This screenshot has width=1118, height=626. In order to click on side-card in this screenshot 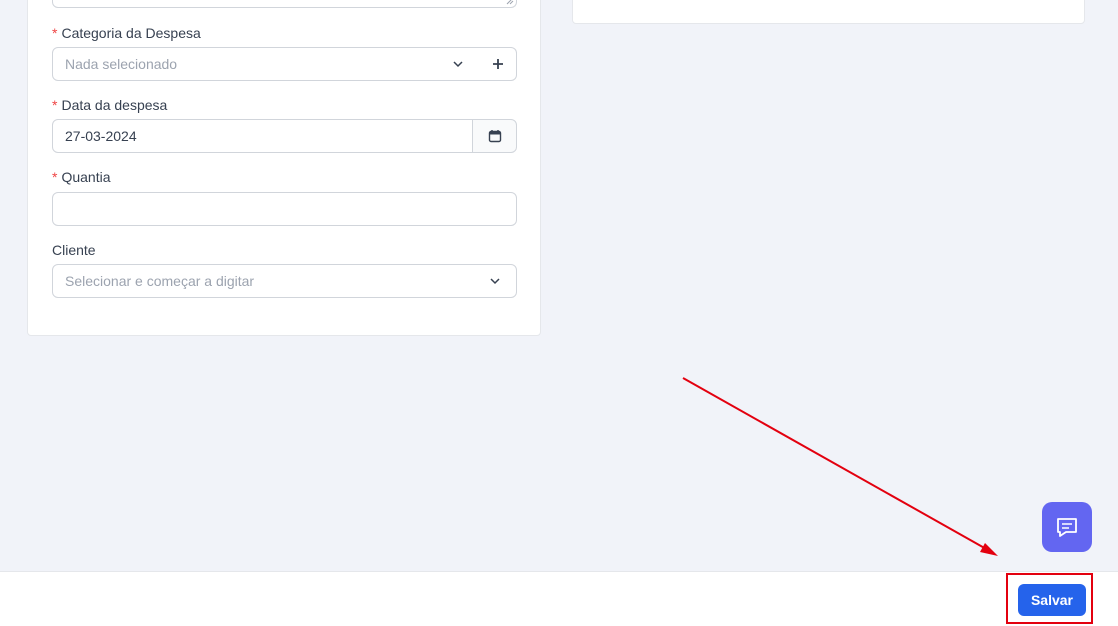, I will do `click(828, 12)`.